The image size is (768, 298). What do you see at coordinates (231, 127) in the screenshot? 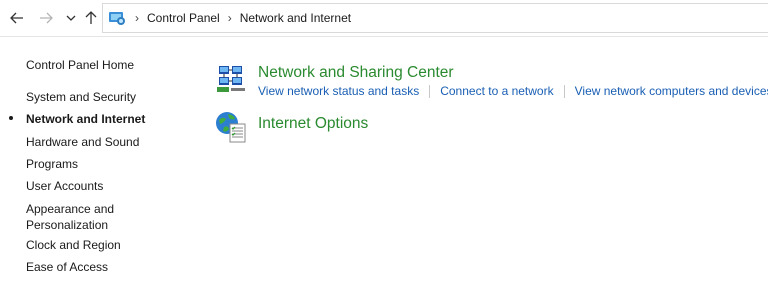
I see `internet-options-icon` at bounding box center [231, 127].